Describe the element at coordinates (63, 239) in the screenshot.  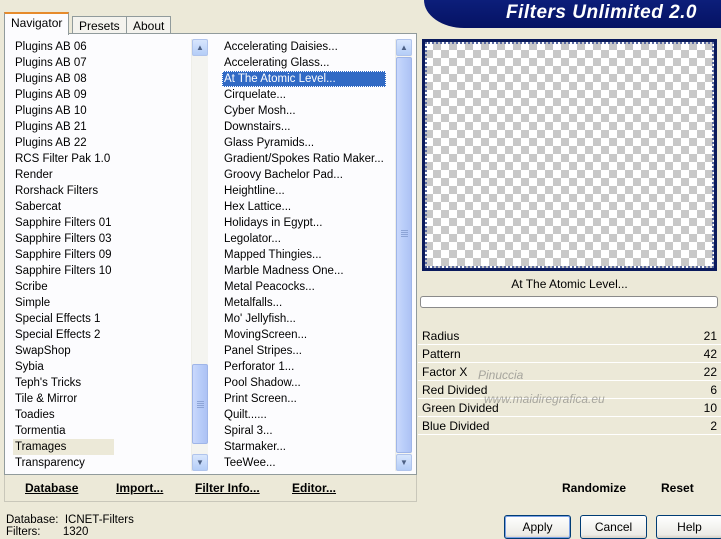
I see `list-item: Sapphire Filters 03` at that location.